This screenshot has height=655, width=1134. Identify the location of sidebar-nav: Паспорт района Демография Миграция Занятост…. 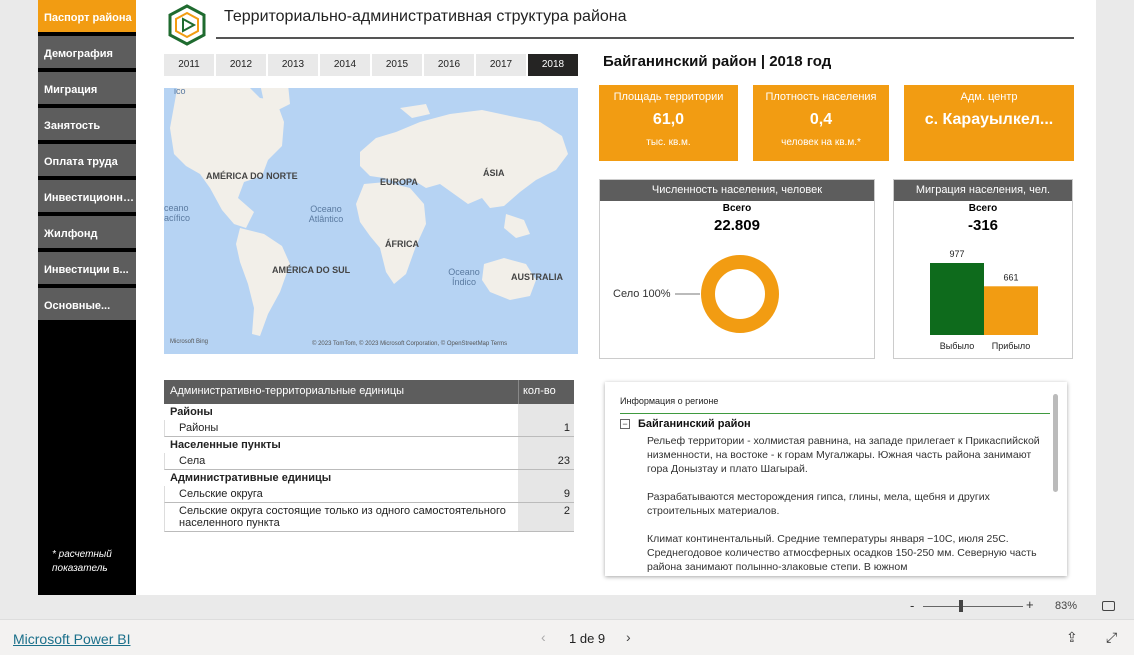
(87, 297).